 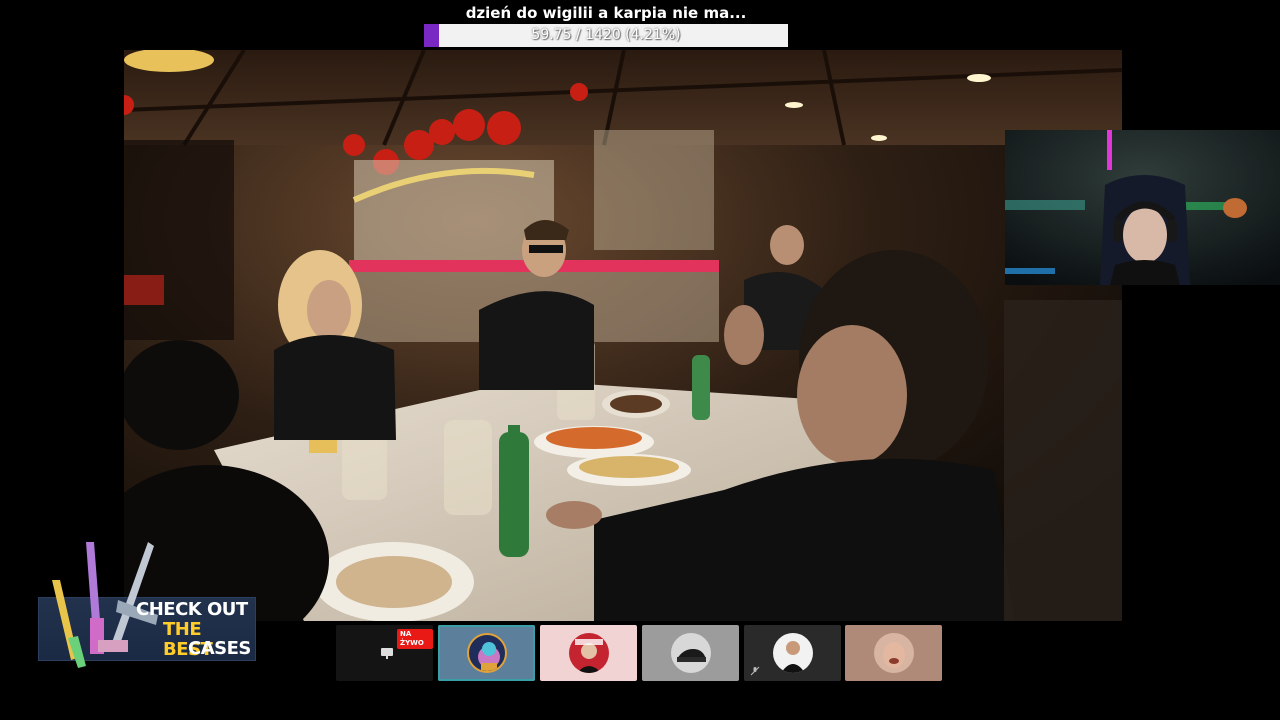 I want to click on goal-progress-text: 59.75 / 1420 (4.21%), so click(x=606, y=35).